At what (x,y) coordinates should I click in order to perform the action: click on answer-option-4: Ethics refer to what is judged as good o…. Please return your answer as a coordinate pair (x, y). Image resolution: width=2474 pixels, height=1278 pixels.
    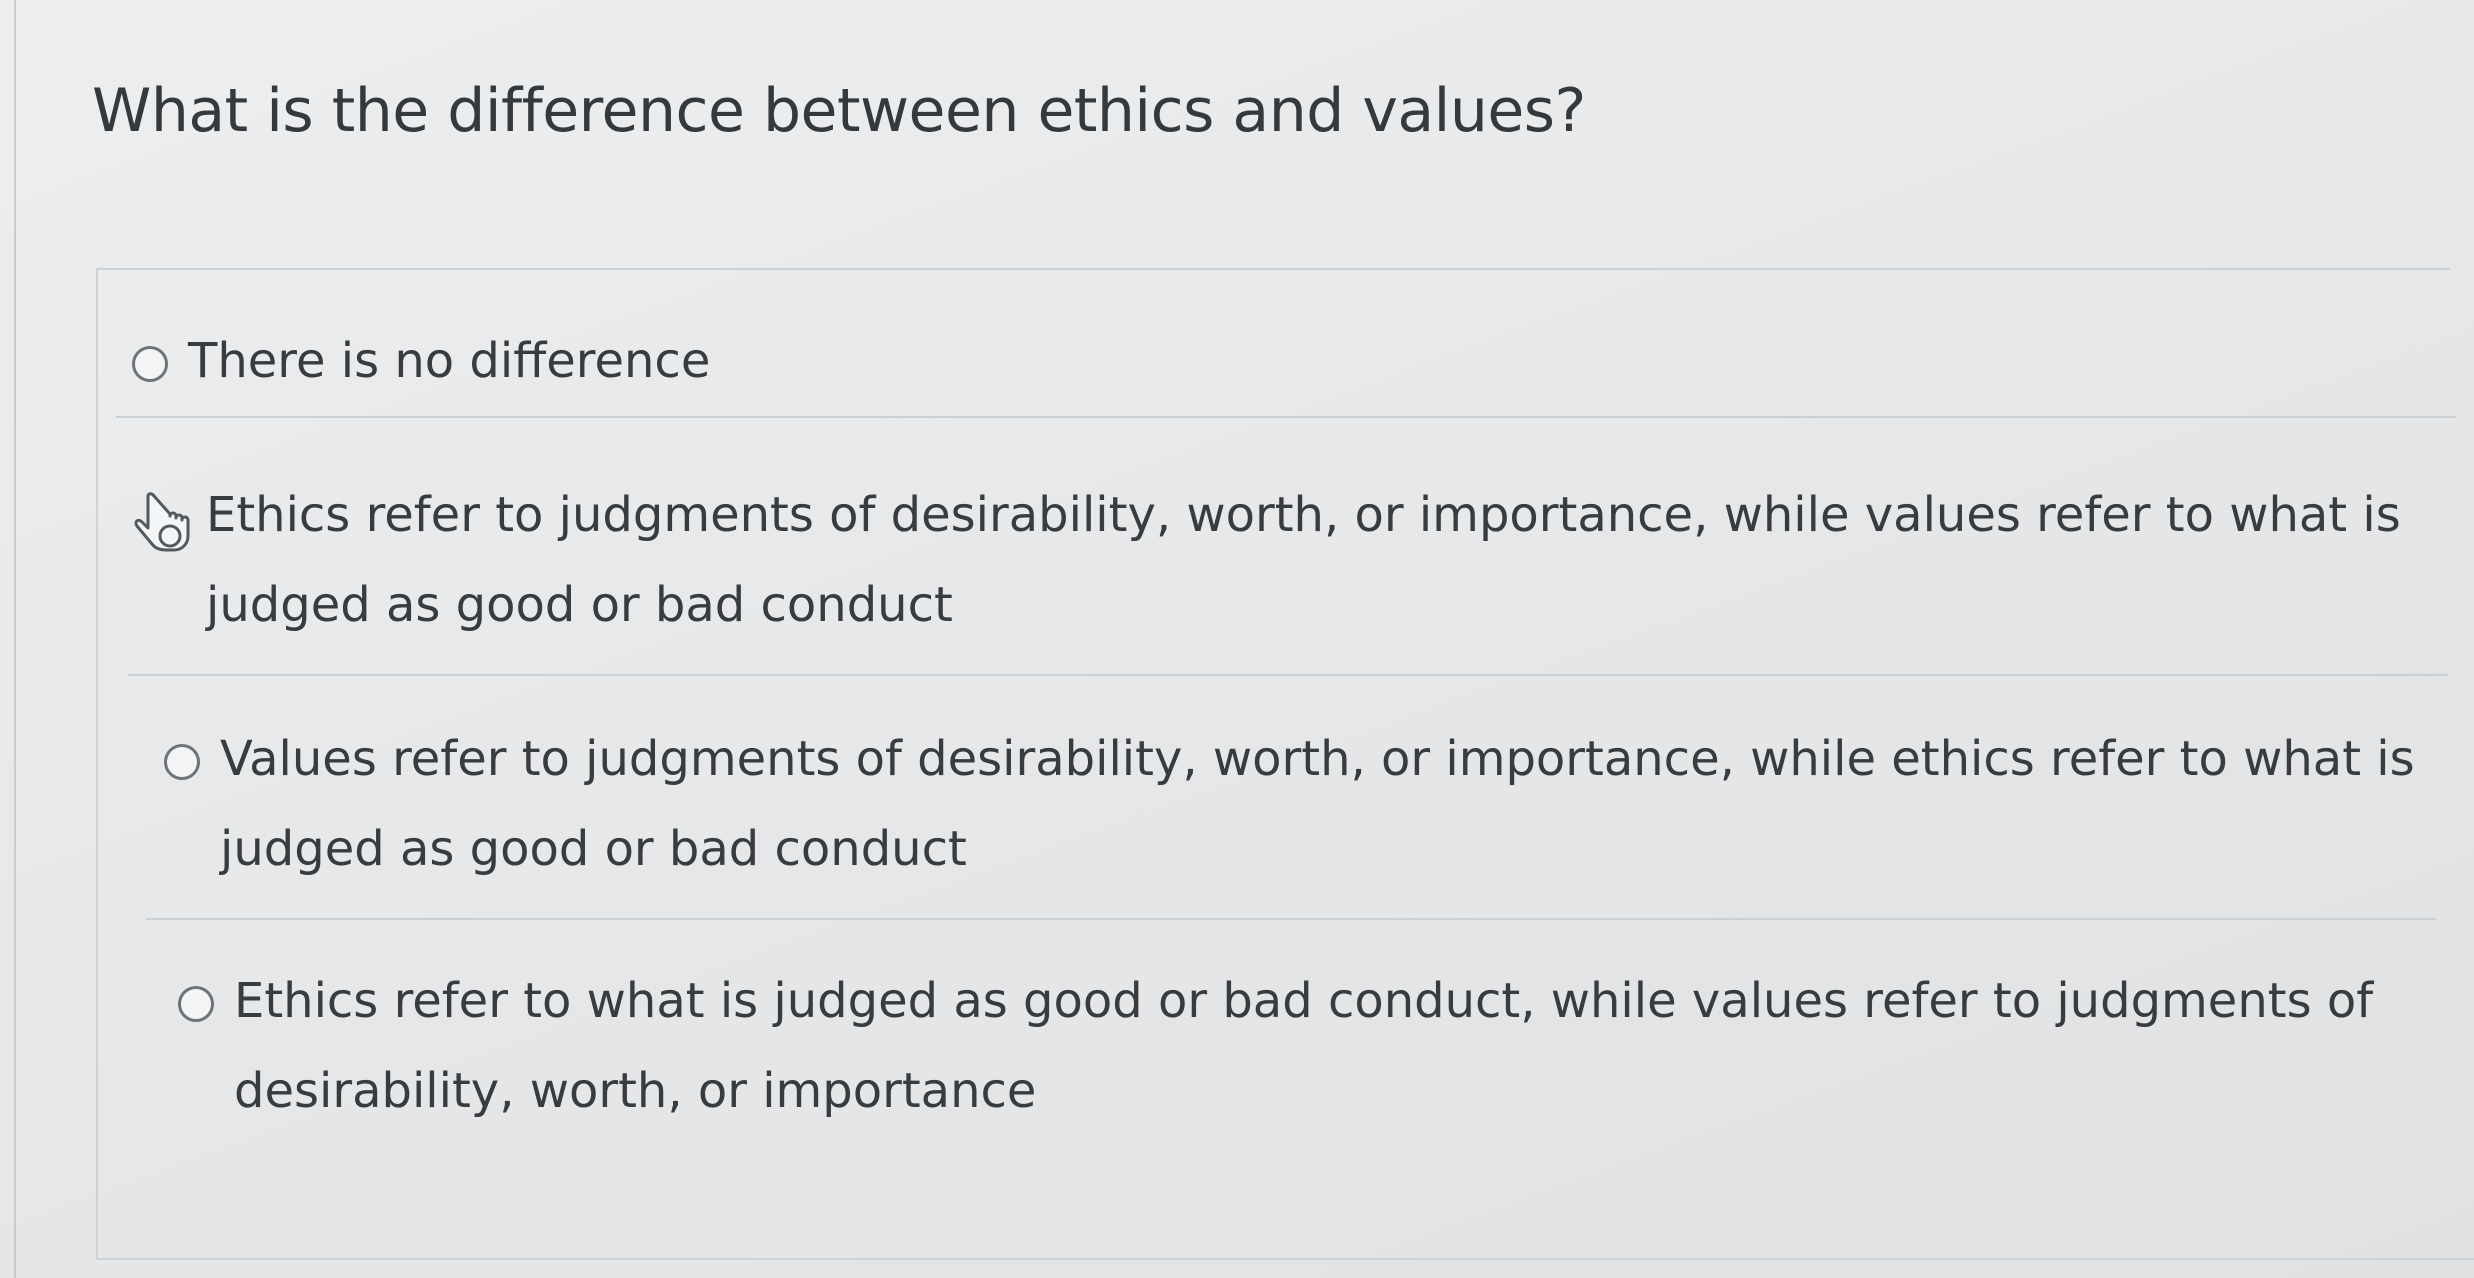
    Looking at the image, I should click on (1308, 1054).